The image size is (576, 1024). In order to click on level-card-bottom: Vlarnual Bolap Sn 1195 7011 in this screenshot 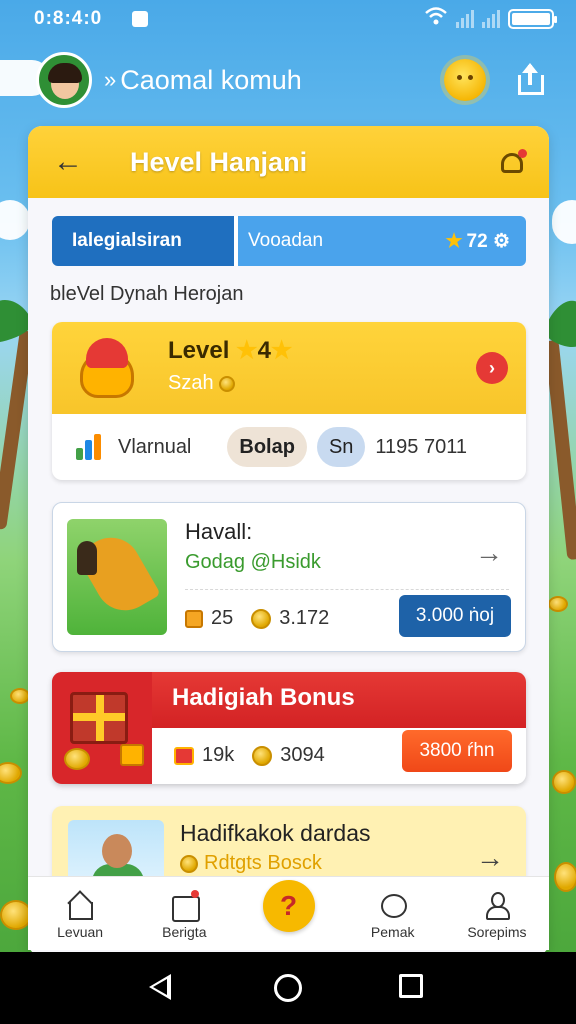, I will do `click(289, 447)`.